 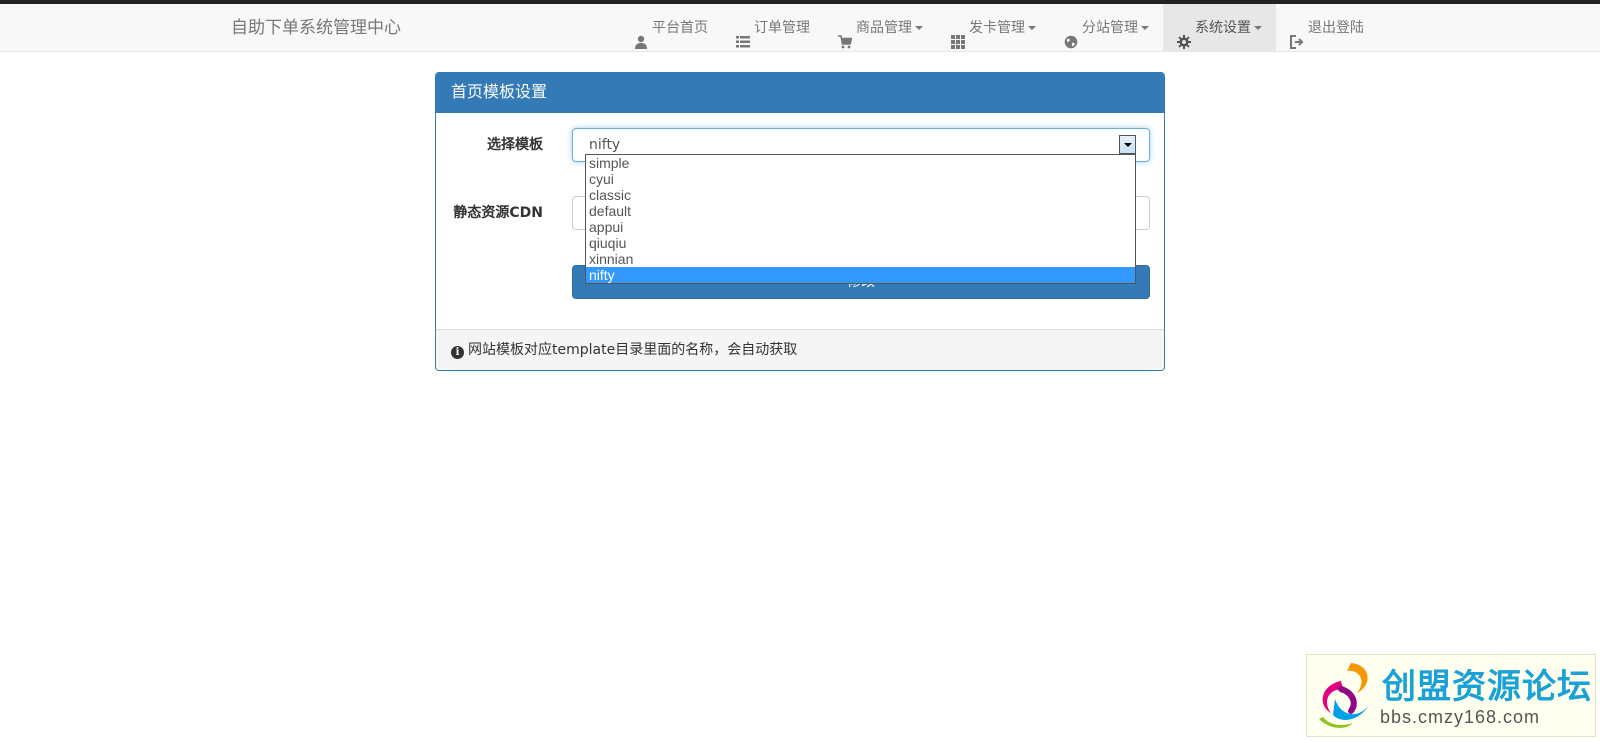 I want to click on nav-item-cards: 发卡管理, so click(x=993, y=28).